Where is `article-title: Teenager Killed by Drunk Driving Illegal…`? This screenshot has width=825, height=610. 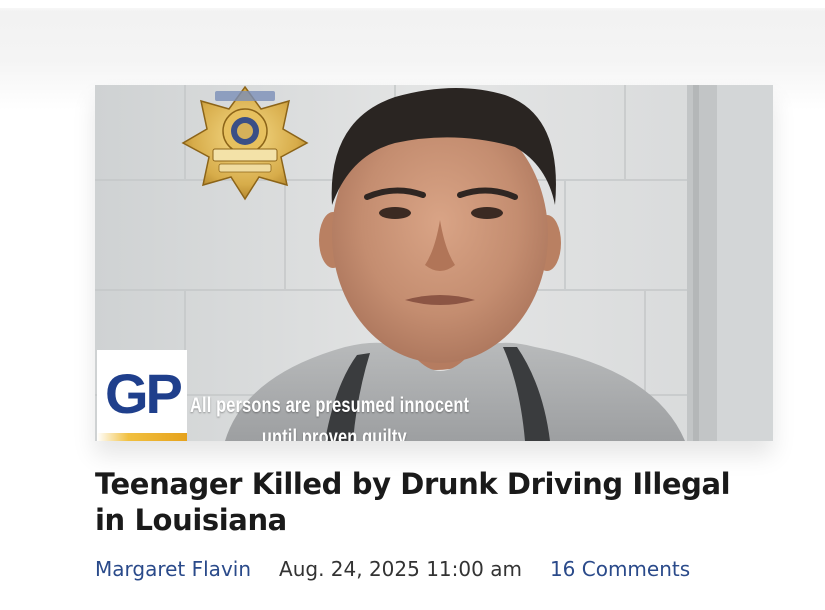 article-title: Teenager Killed by Drunk Driving Illegal… is located at coordinates (430, 502).